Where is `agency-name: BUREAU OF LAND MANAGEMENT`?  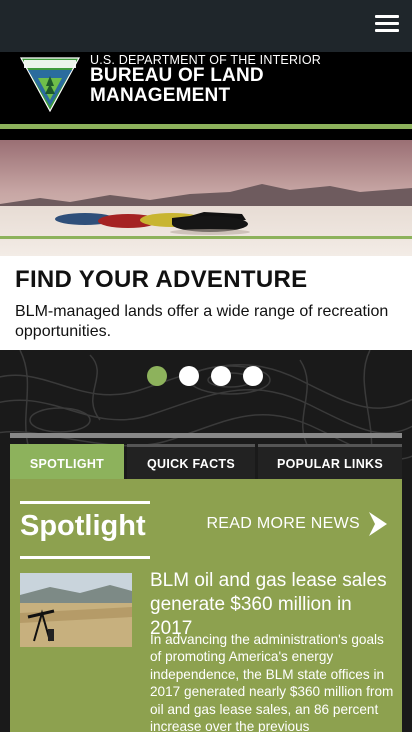 agency-name: BUREAU OF LAND MANAGEMENT is located at coordinates (177, 86).